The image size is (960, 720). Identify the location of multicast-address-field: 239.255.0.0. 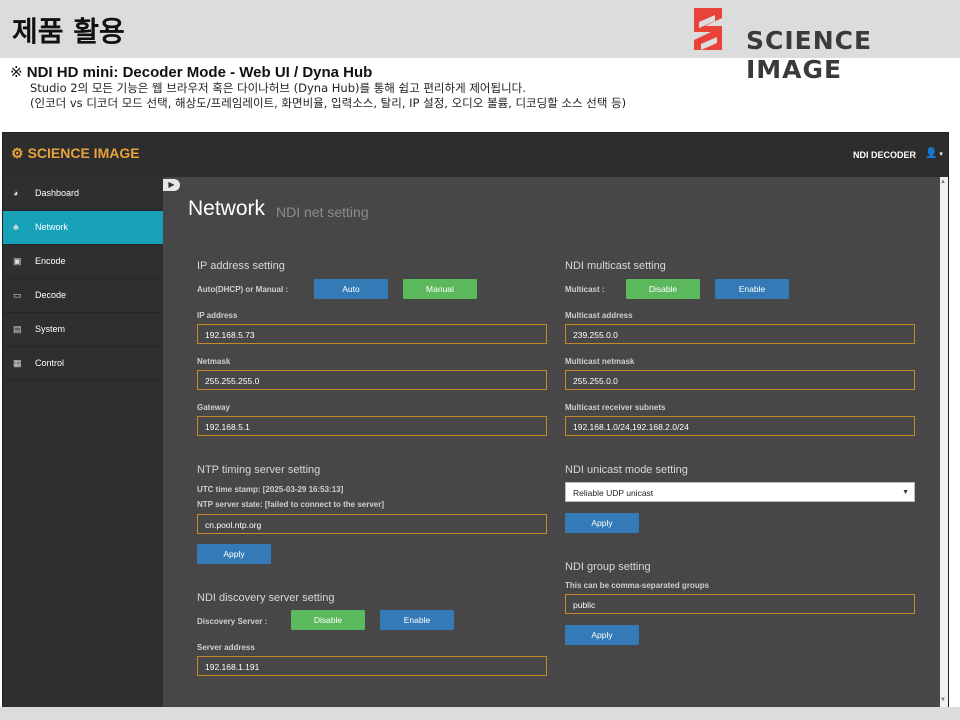
(740, 334).